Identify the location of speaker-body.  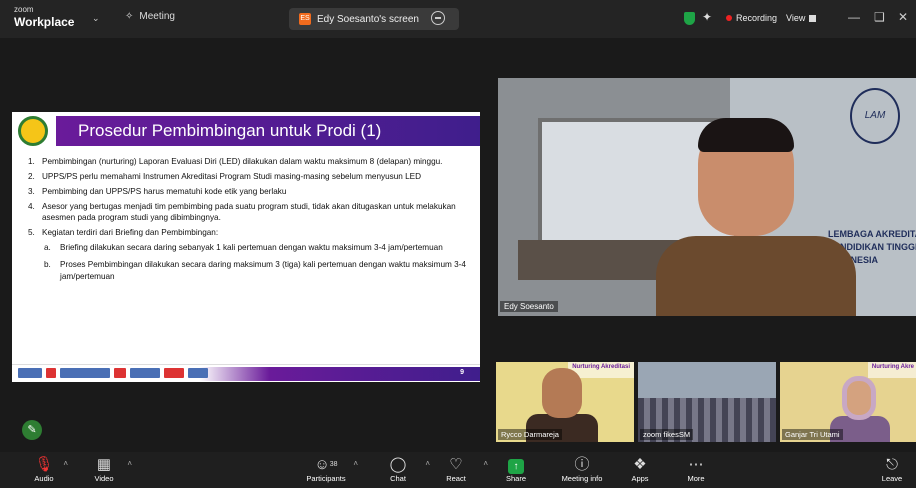
(756, 276).